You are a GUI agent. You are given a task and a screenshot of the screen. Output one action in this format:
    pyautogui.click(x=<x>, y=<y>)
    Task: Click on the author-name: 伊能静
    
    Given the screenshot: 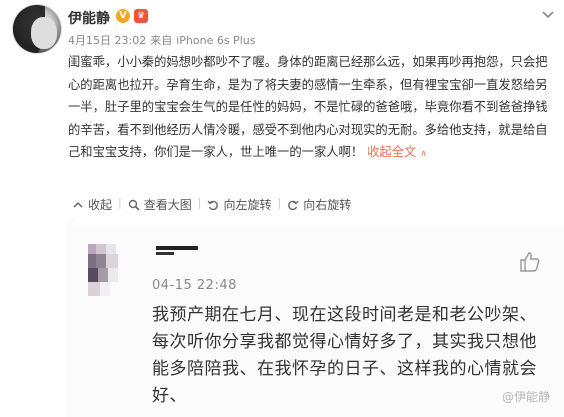 What is the action you would take?
    pyautogui.click(x=89, y=18)
    